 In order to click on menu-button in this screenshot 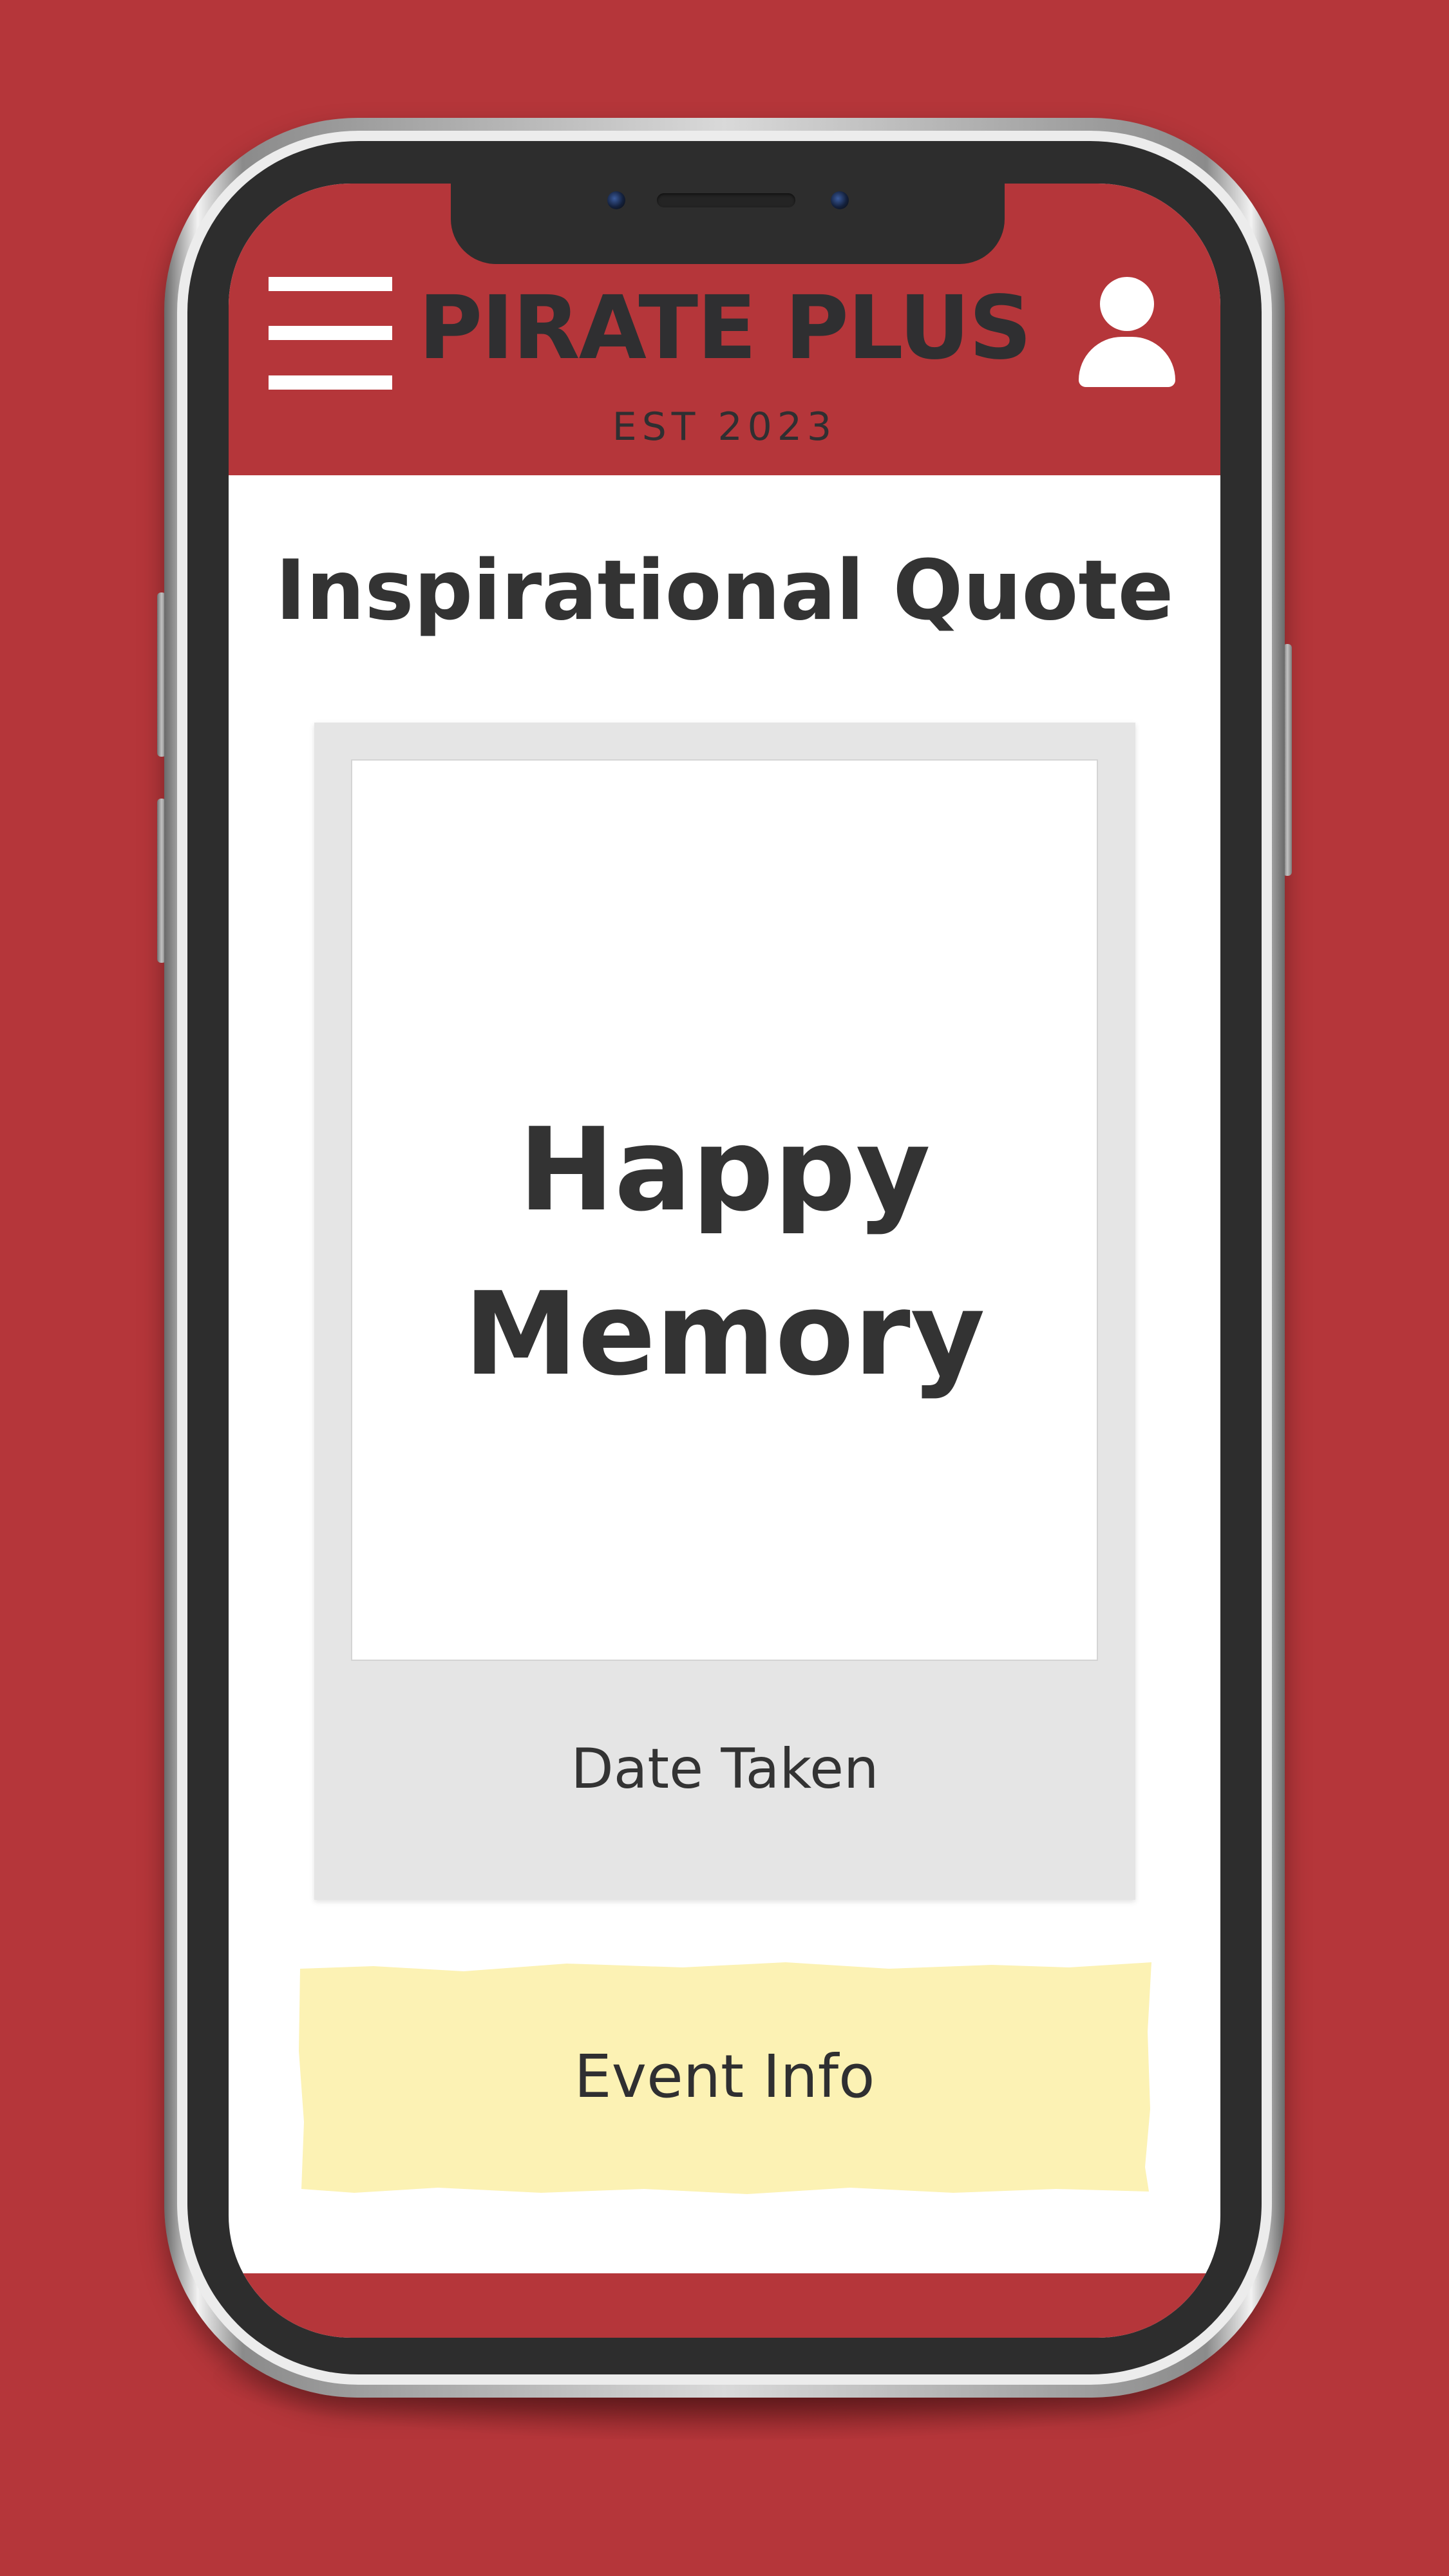, I will do `click(331, 334)`.